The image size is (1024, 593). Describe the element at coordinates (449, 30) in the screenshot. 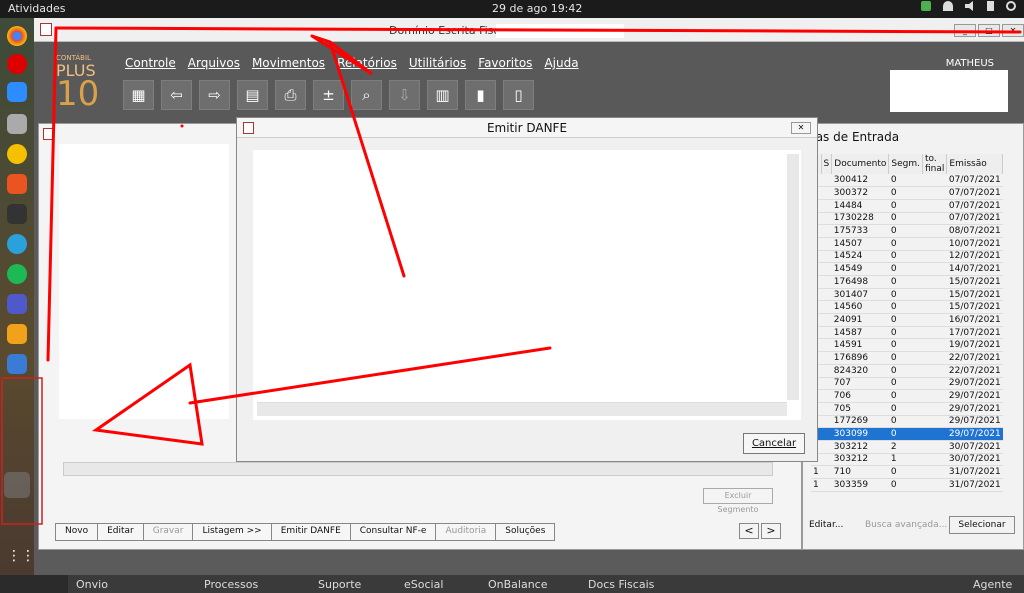

I see `window-title: Domínio Escrita Fiscal` at that location.